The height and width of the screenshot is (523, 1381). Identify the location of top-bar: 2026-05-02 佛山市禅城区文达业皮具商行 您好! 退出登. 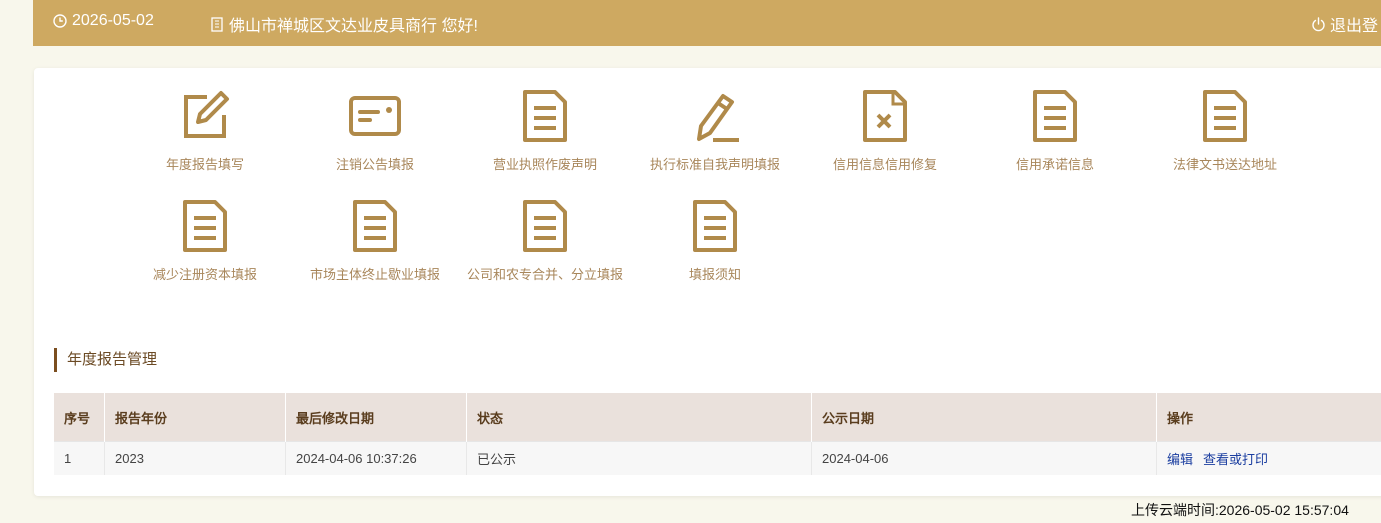
(707, 23).